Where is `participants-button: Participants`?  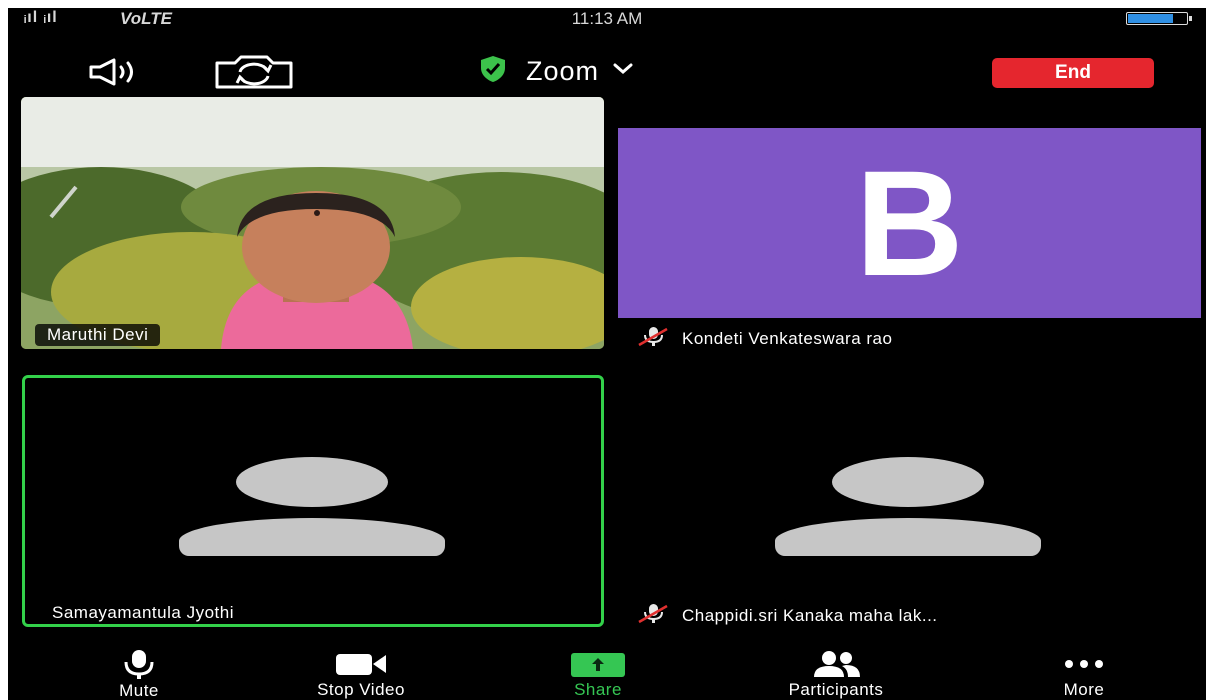
participants-button: Participants is located at coordinates (836, 674).